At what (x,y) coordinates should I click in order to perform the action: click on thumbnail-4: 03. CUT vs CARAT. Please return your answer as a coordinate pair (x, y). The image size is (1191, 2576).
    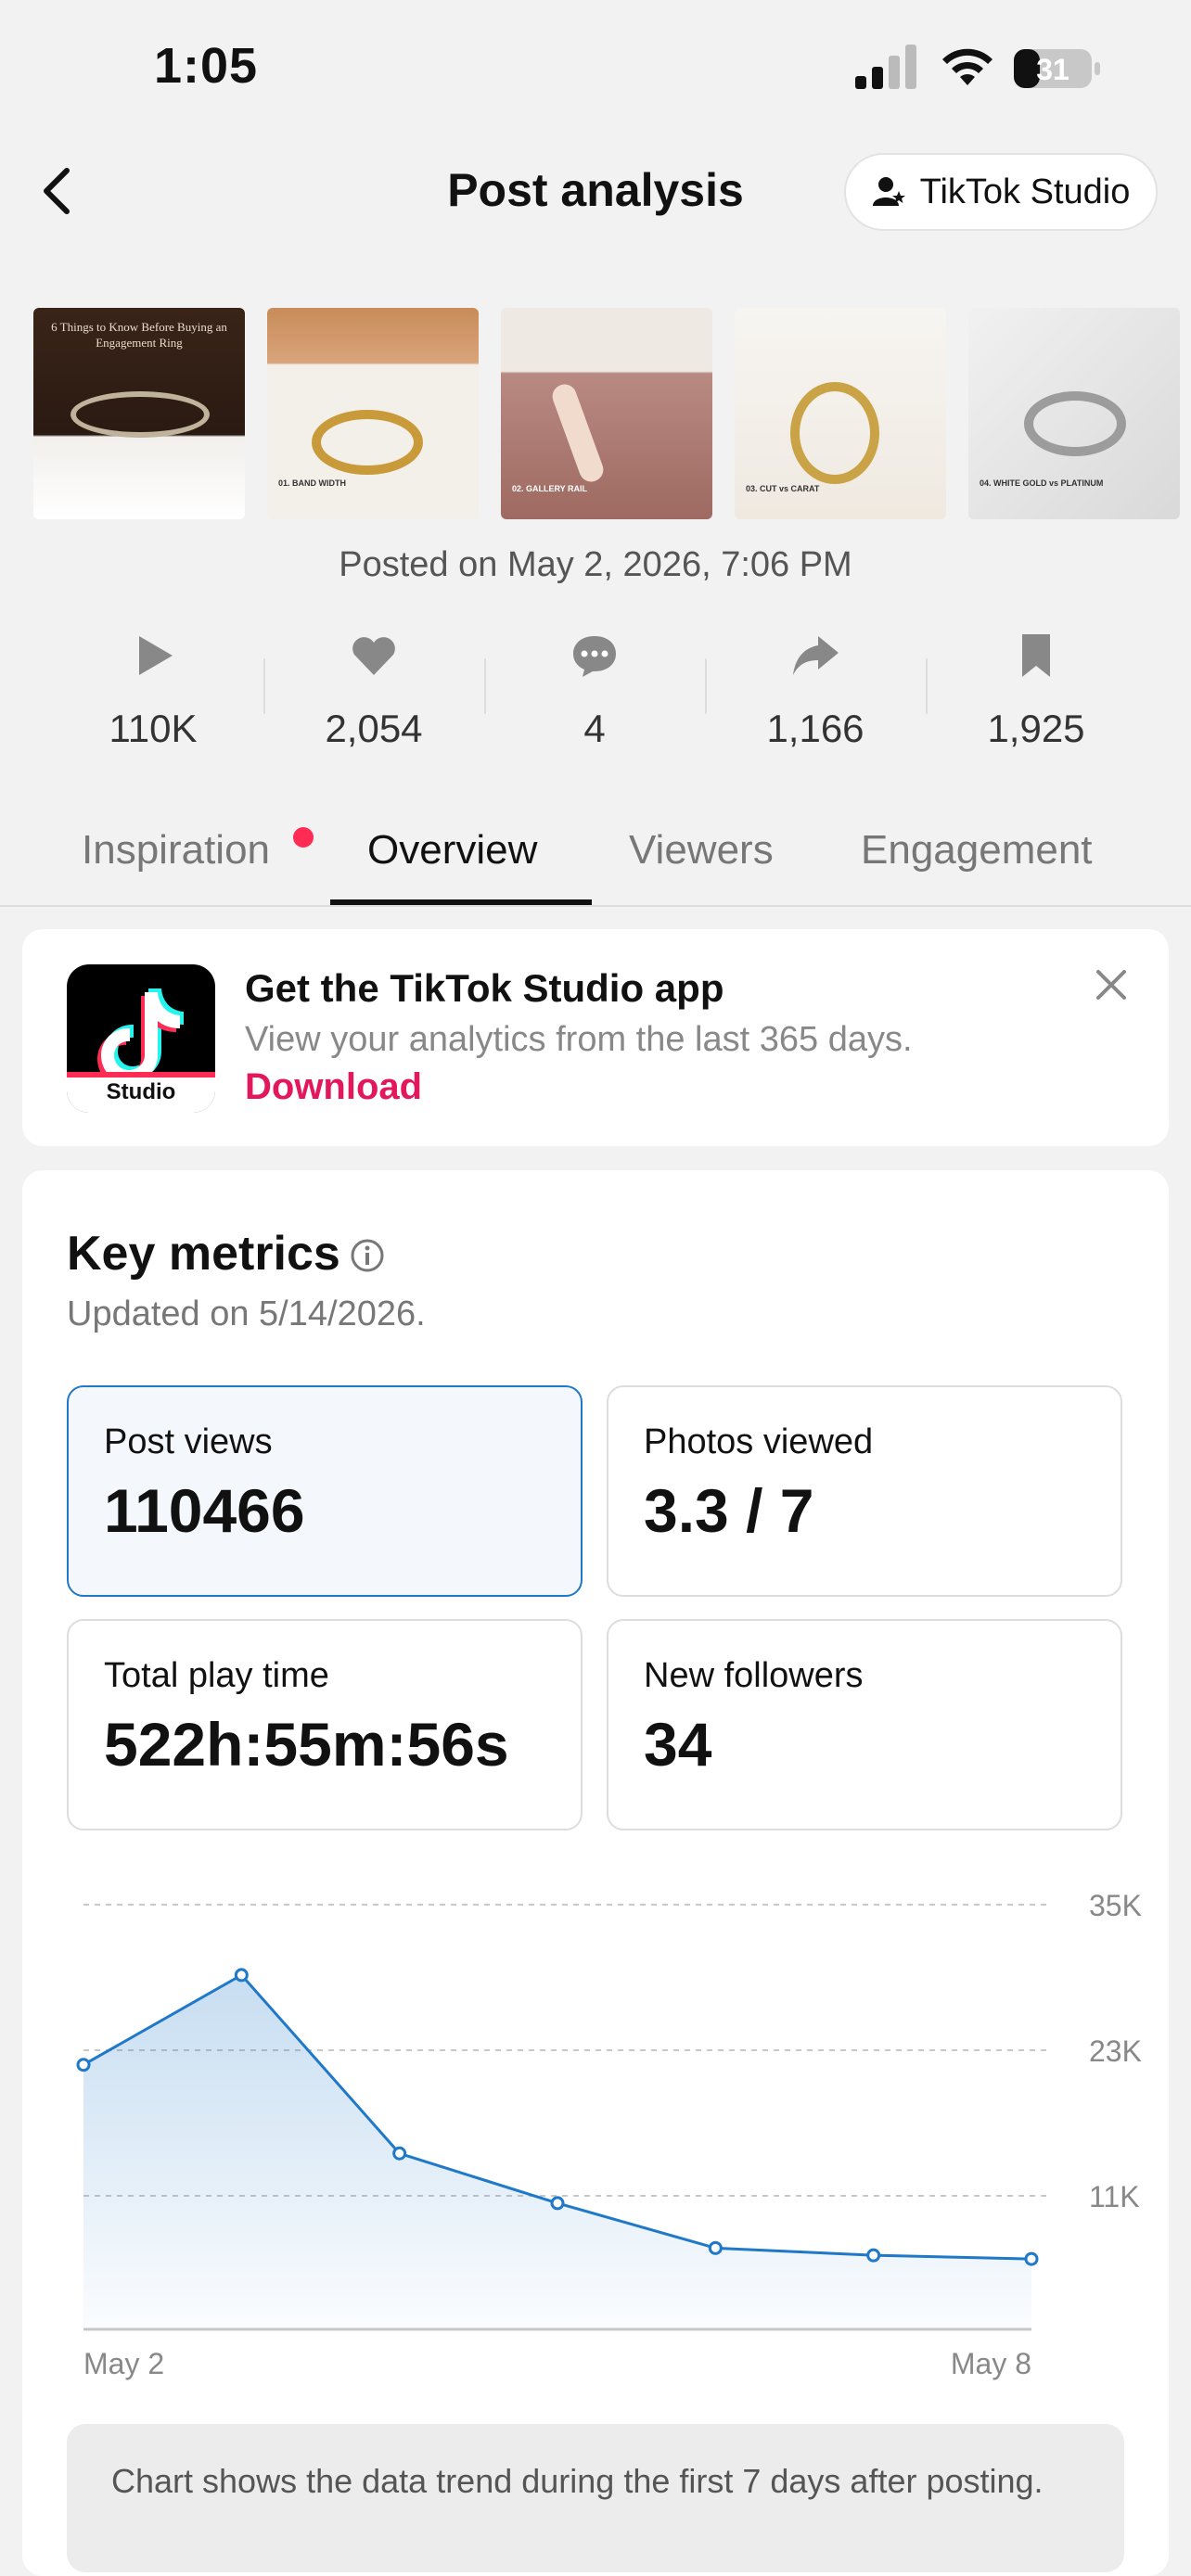
    Looking at the image, I should click on (840, 413).